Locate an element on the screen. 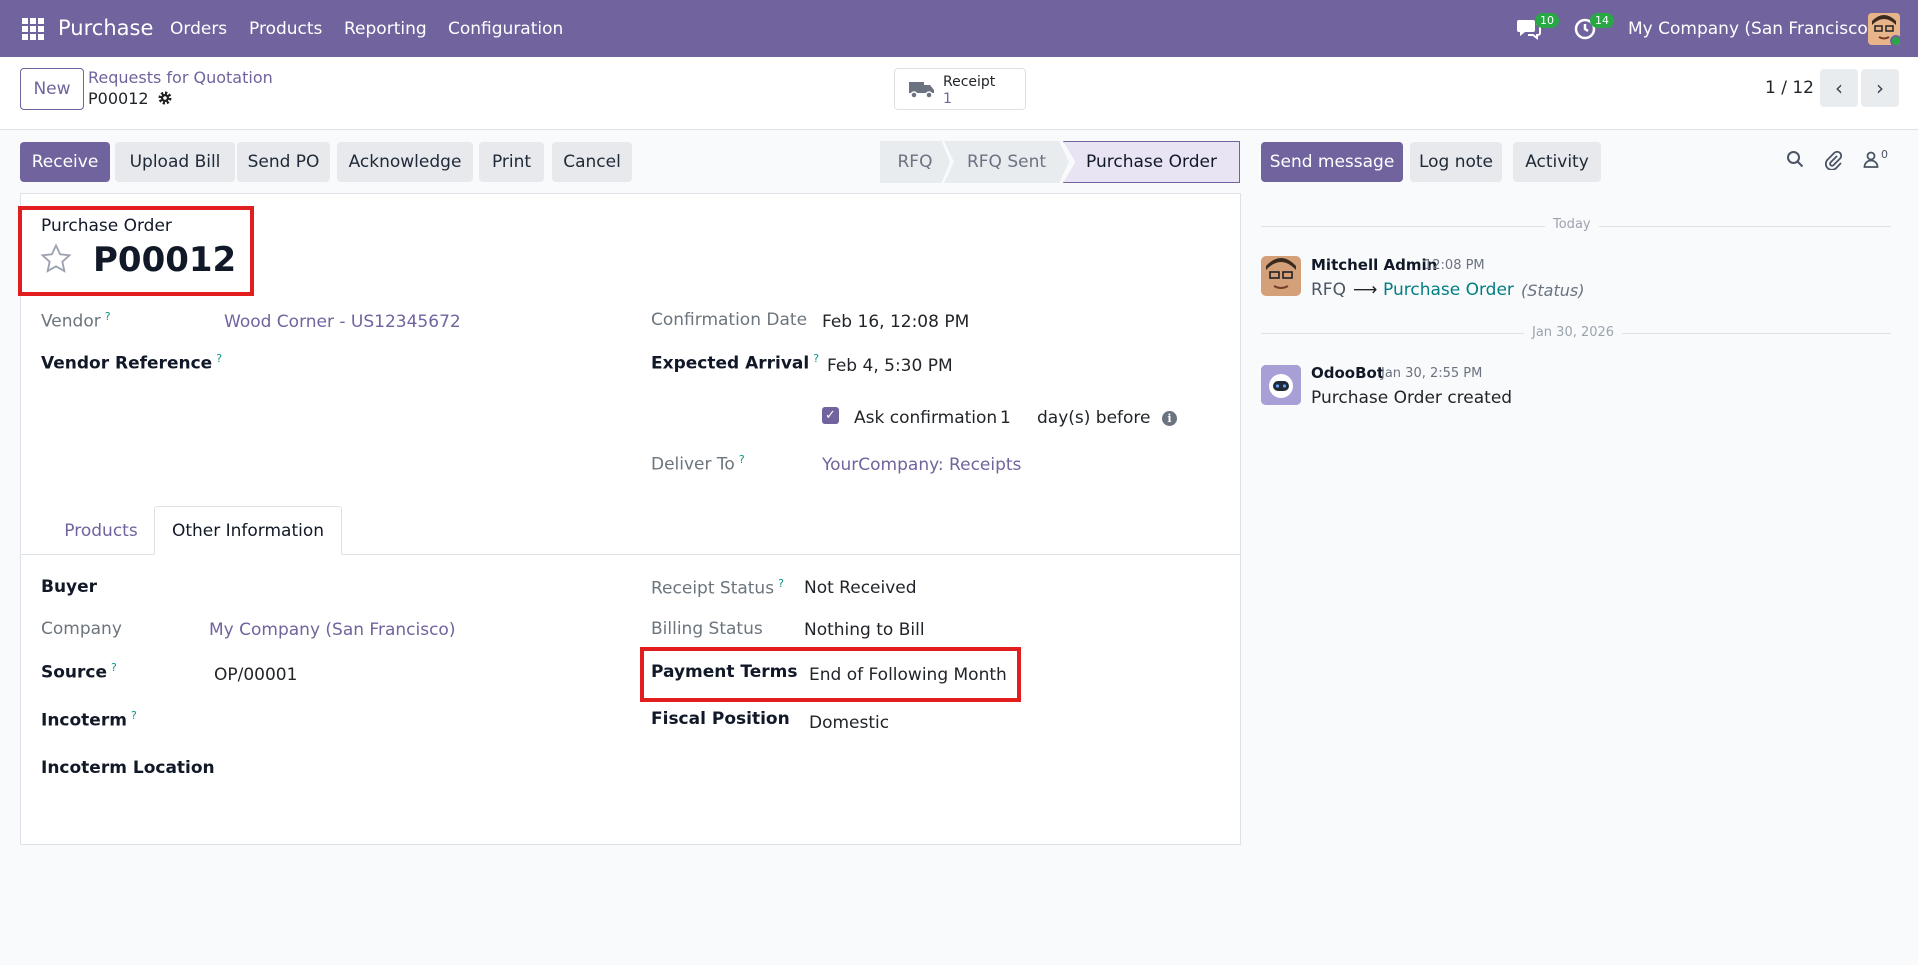  fiscal-position-field: Domestic is located at coordinates (849, 723).